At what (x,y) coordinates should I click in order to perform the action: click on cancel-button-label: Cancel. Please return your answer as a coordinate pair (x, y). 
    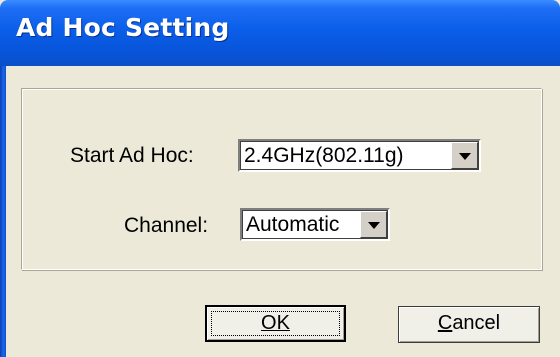
    Looking at the image, I should click on (469, 323).